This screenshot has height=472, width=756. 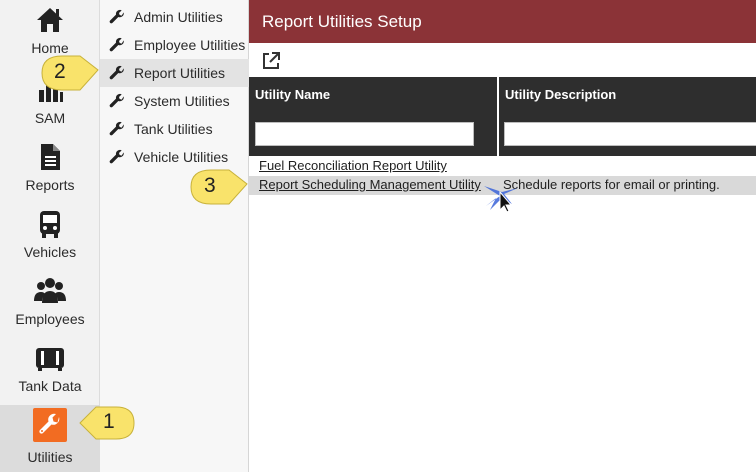 I want to click on document-icon, so click(x=50, y=157).